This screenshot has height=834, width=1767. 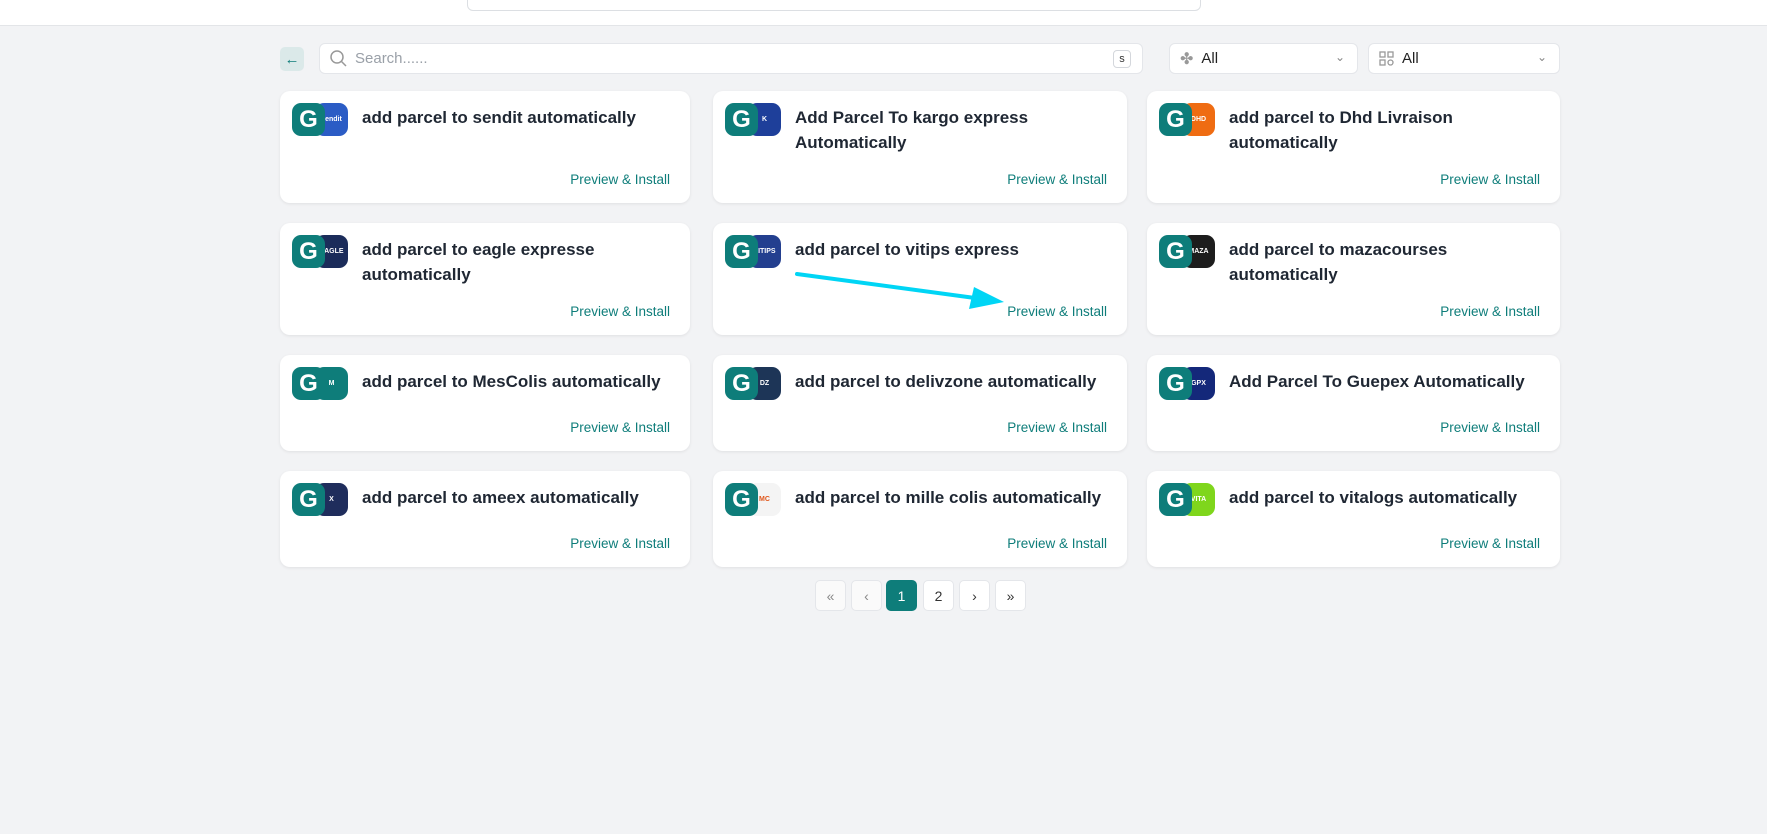 I want to click on prev-page-button: ‹, so click(x=866, y=595).